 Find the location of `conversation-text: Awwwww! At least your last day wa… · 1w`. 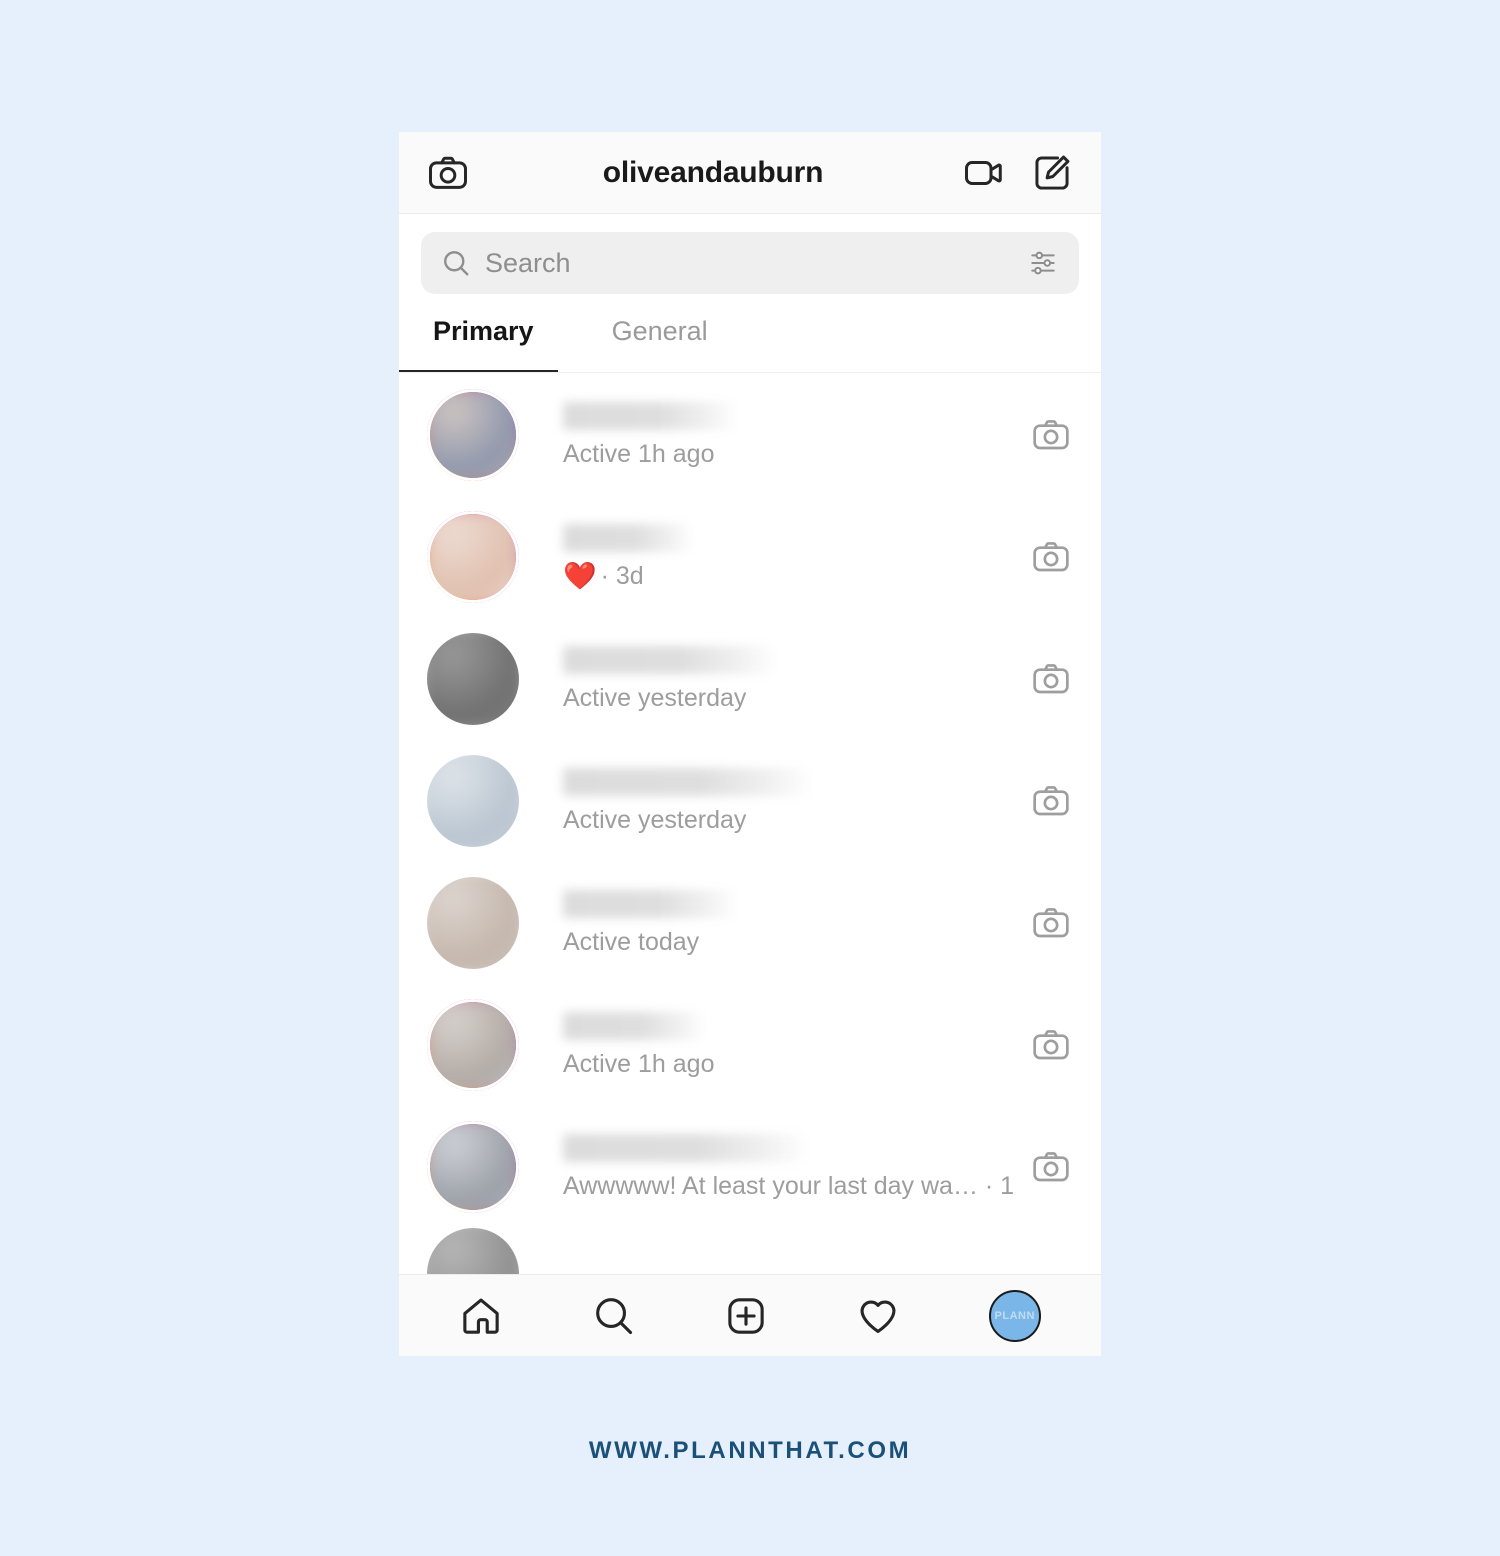

conversation-text: Awwwww! At least your last day wa… · 1w is located at coordinates (788, 1167).